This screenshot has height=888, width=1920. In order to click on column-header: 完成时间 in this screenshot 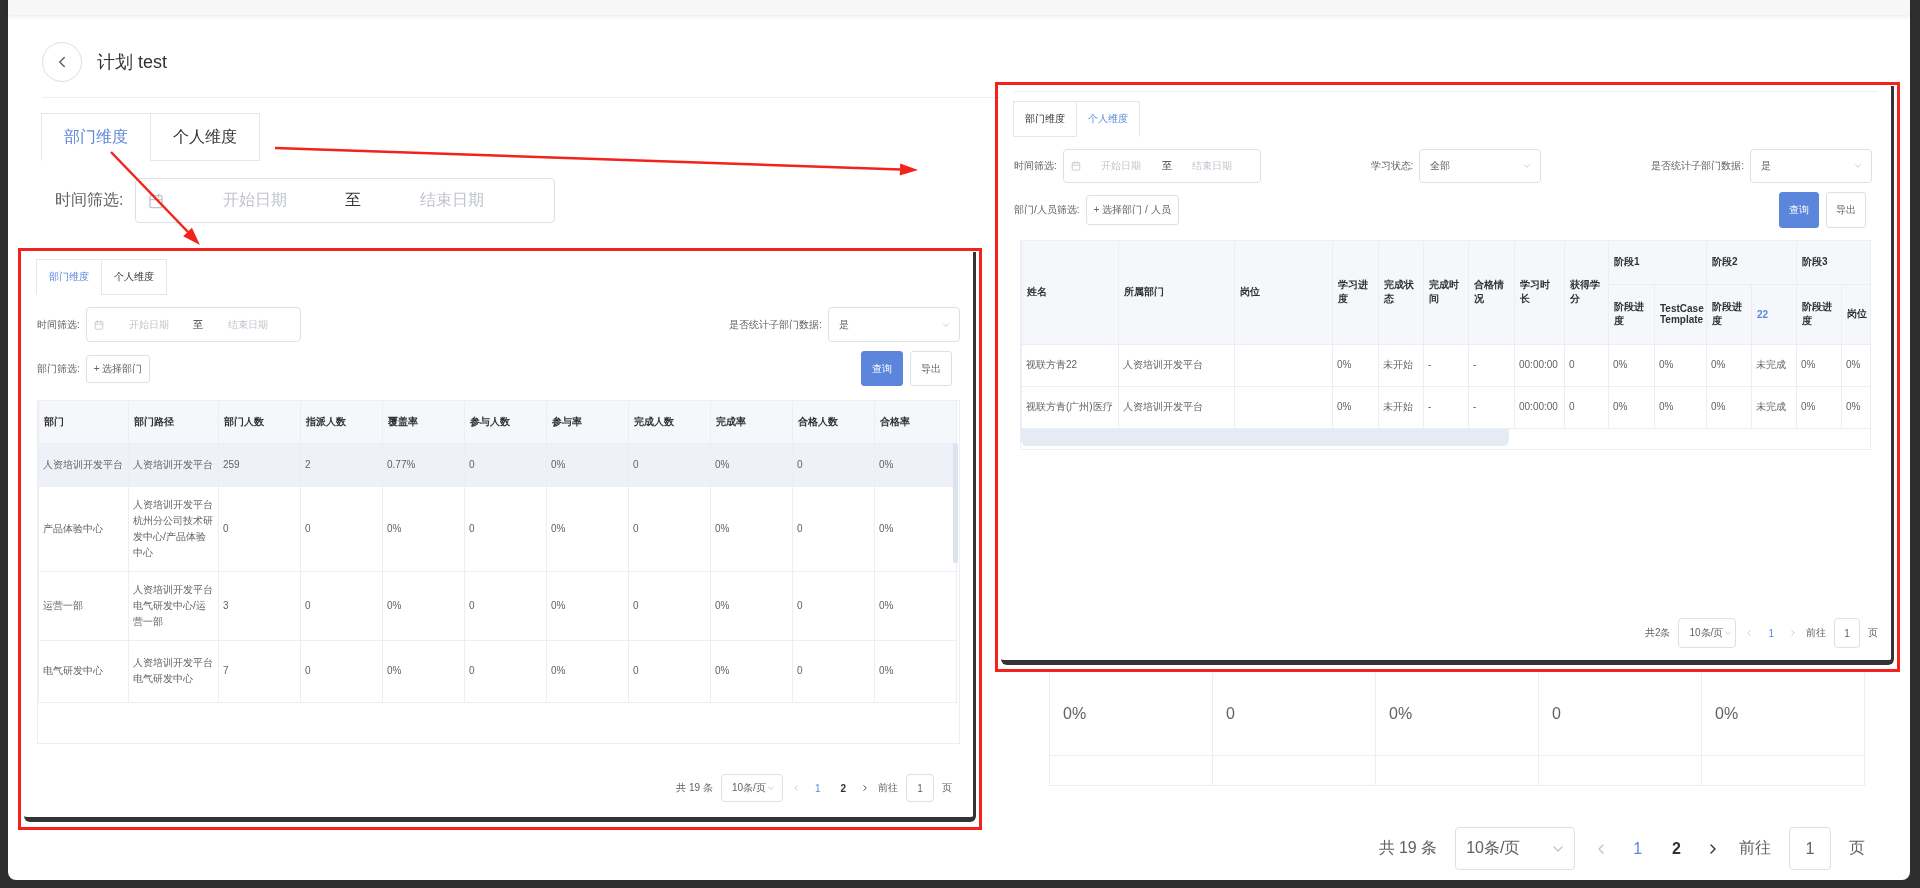, I will do `click(1446, 292)`.